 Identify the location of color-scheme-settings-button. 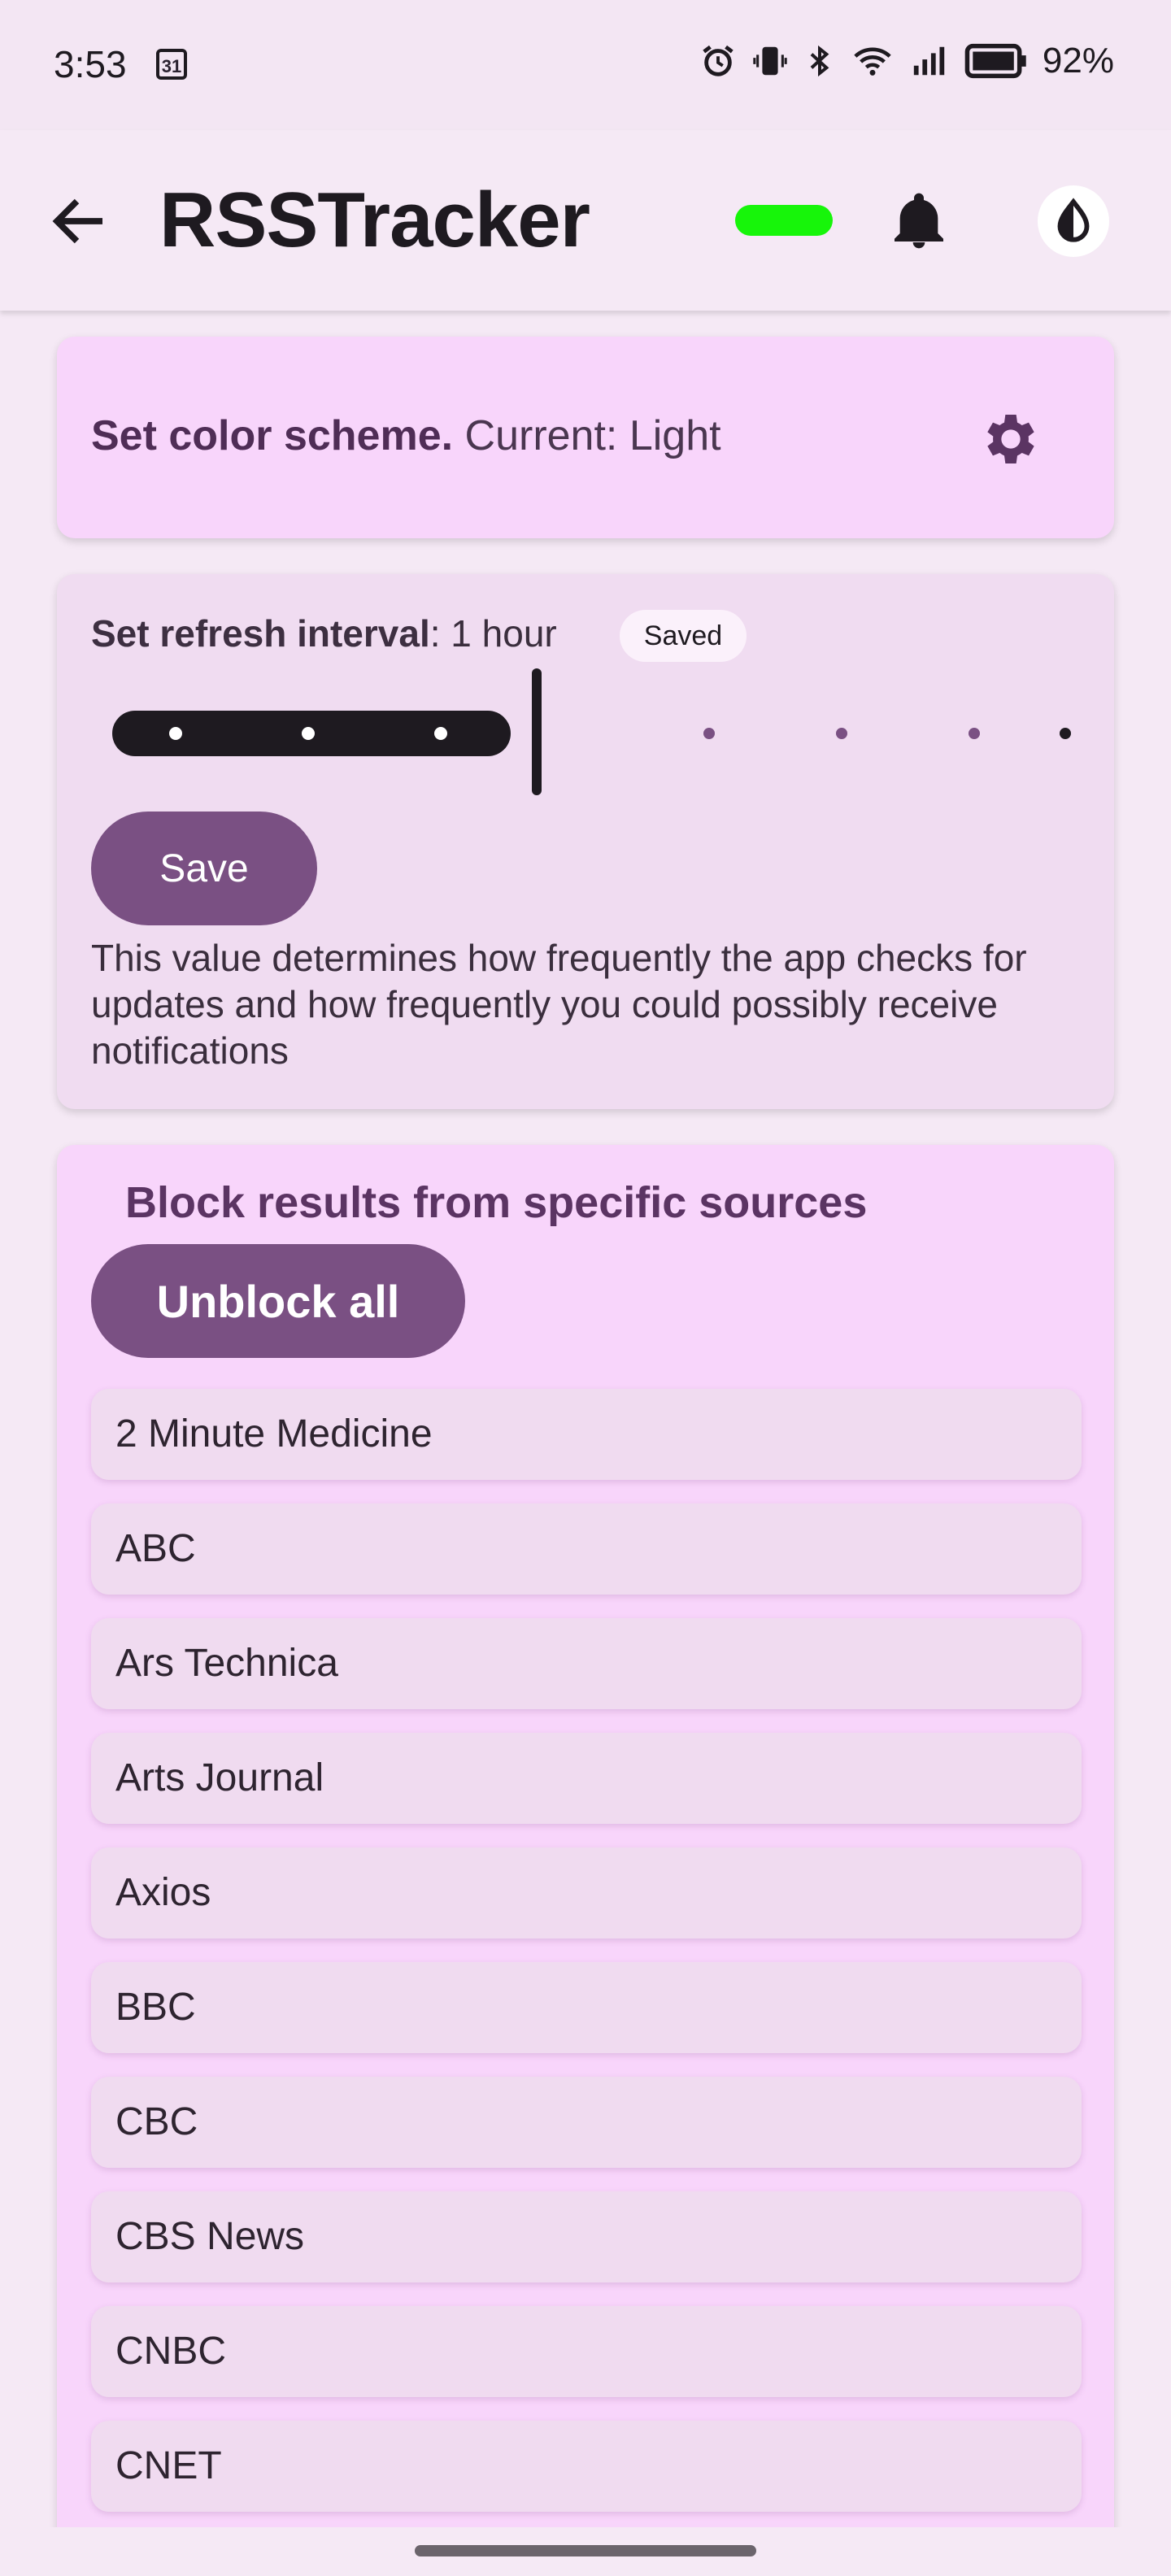
(1009, 440).